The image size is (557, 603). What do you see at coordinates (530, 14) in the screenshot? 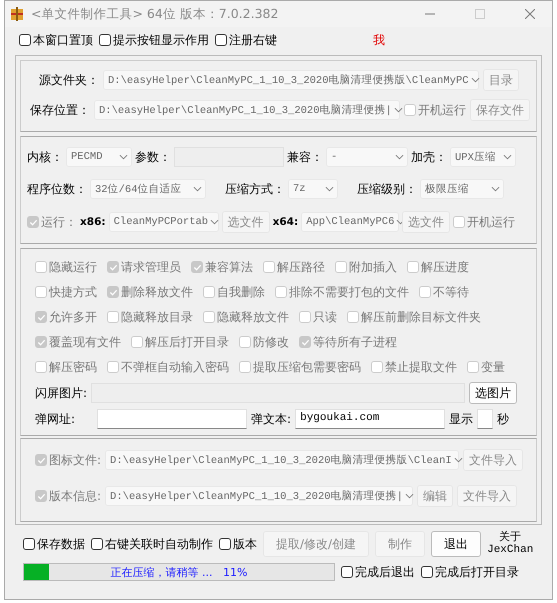
I see `close-icon` at bounding box center [530, 14].